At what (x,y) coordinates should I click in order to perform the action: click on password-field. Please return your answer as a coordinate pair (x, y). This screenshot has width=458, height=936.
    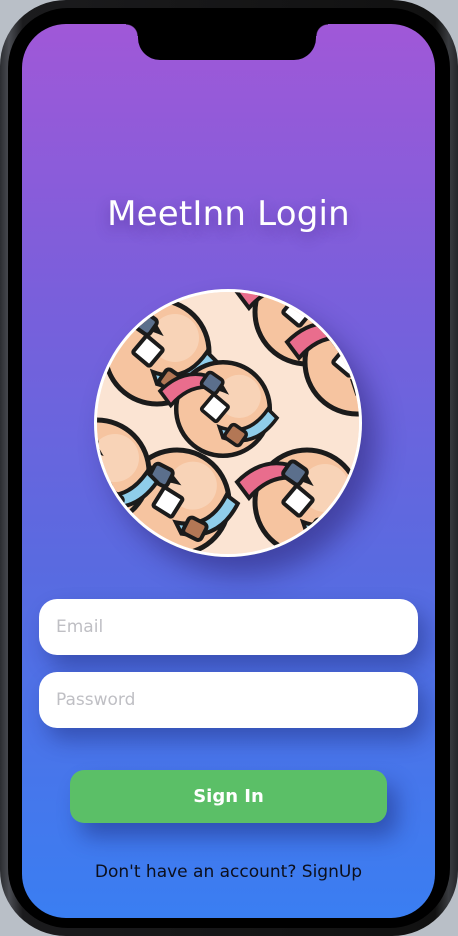
    Looking at the image, I should click on (228, 700).